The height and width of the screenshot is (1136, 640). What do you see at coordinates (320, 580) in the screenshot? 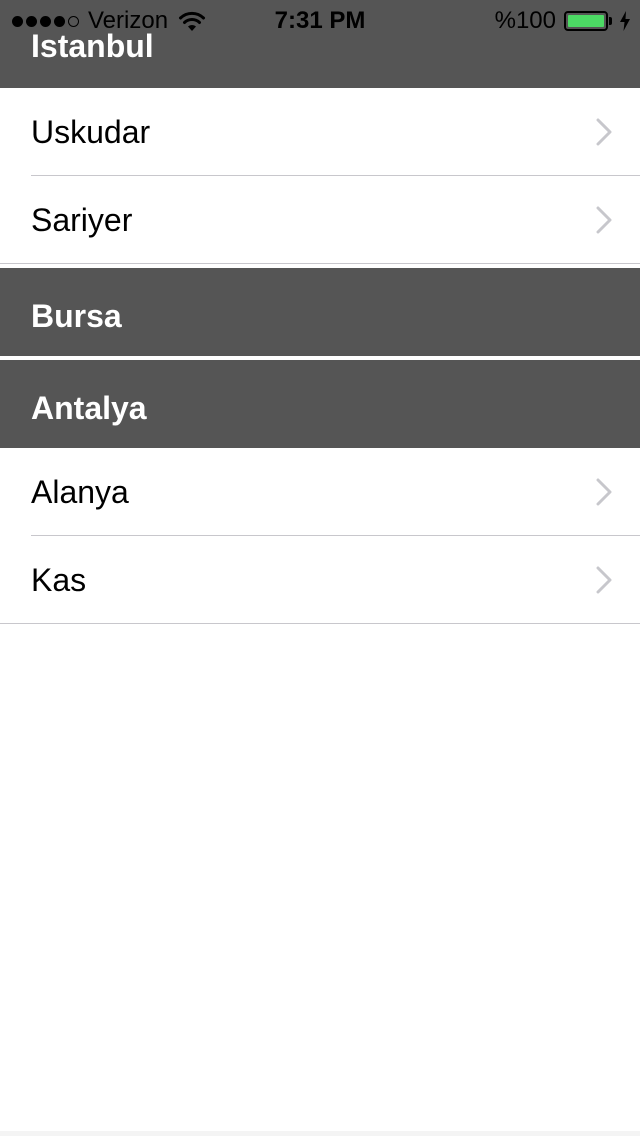
I see `table-row-kas: Kas` at bounding box center [320, 580].